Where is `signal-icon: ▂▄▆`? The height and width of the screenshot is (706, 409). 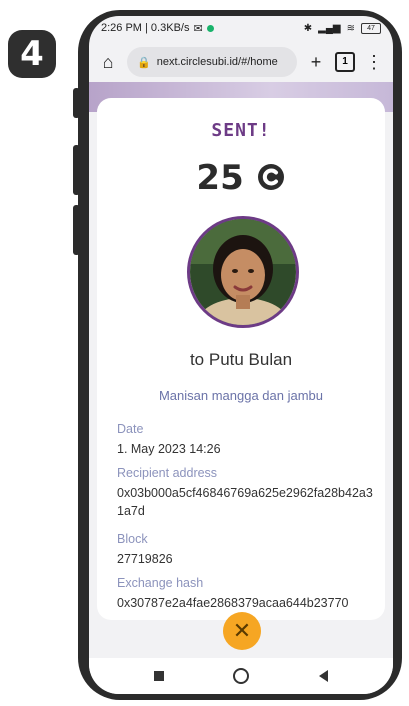 signal-icon: ▂▄▆ is located at coordinates (329, 28).